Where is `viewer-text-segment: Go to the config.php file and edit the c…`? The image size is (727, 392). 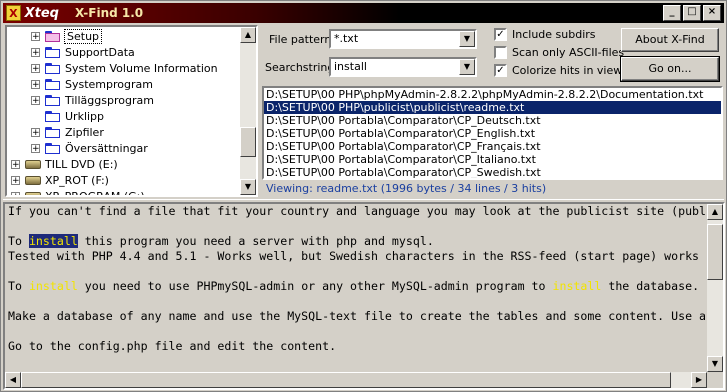
viewer-text-segment: Go to the config.php file and edit the c… is located at coordinates (172, 346).